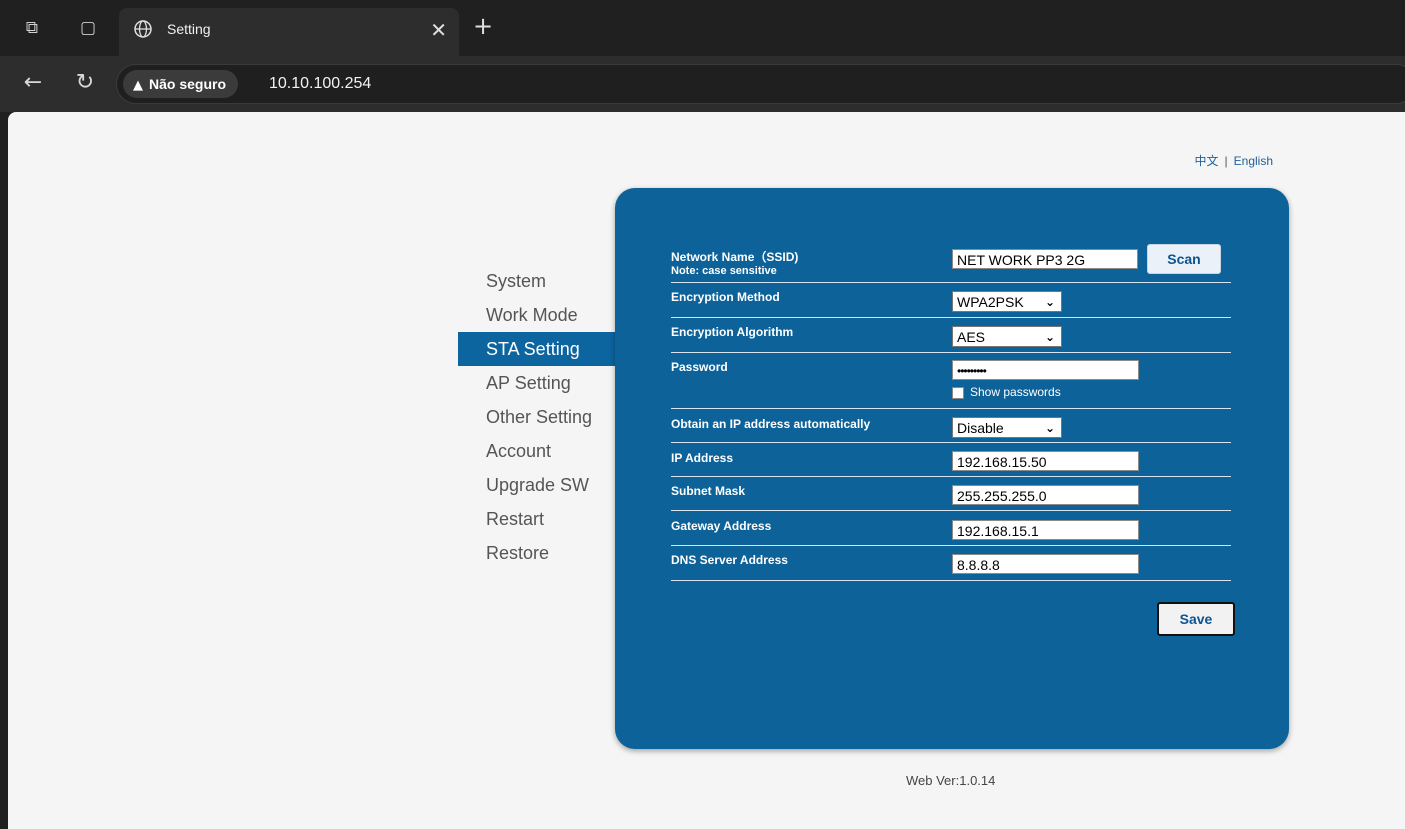 Image resolution: width=1405 pixels, height=829 pixels. What do you see at coordinates (138, 85) in the screenshot?
I see `warning-icon: ▲` at bounding box center [138, 85].